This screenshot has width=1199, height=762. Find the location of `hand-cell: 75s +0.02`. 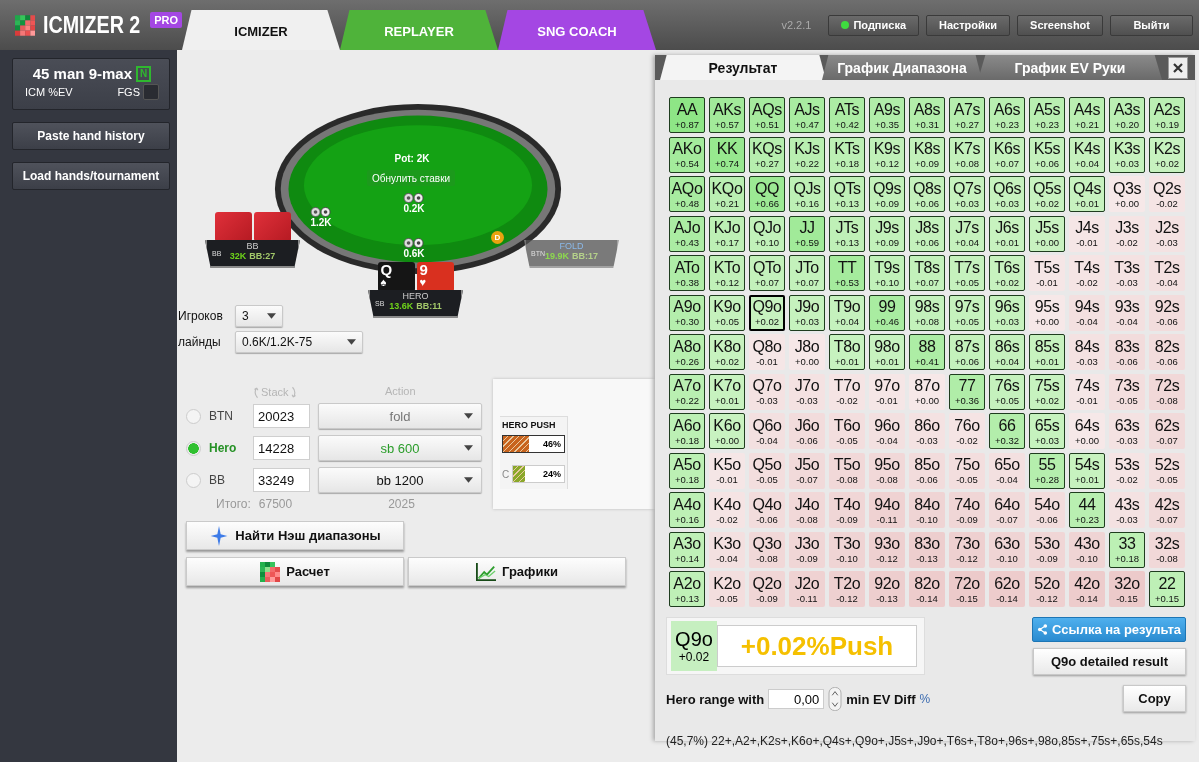

hand-cell: 75s +0.02 is located at coordinates (1047, 391).